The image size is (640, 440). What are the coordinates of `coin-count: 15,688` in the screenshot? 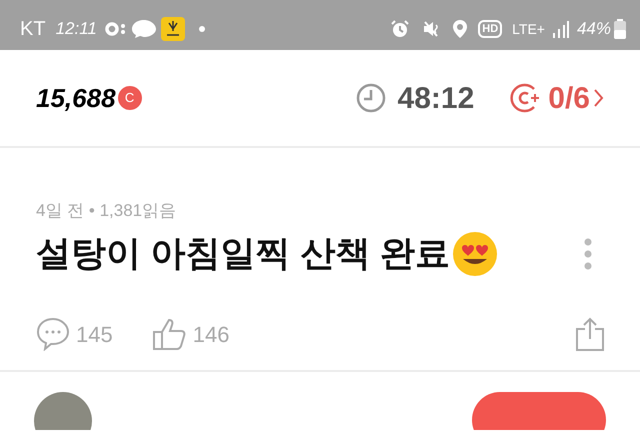 It's located at (76, 98).